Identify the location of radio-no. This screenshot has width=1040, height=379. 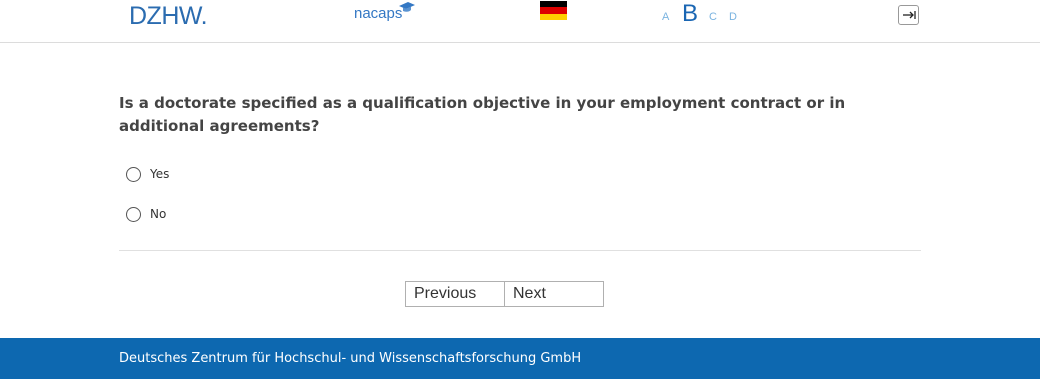
(133, 214).